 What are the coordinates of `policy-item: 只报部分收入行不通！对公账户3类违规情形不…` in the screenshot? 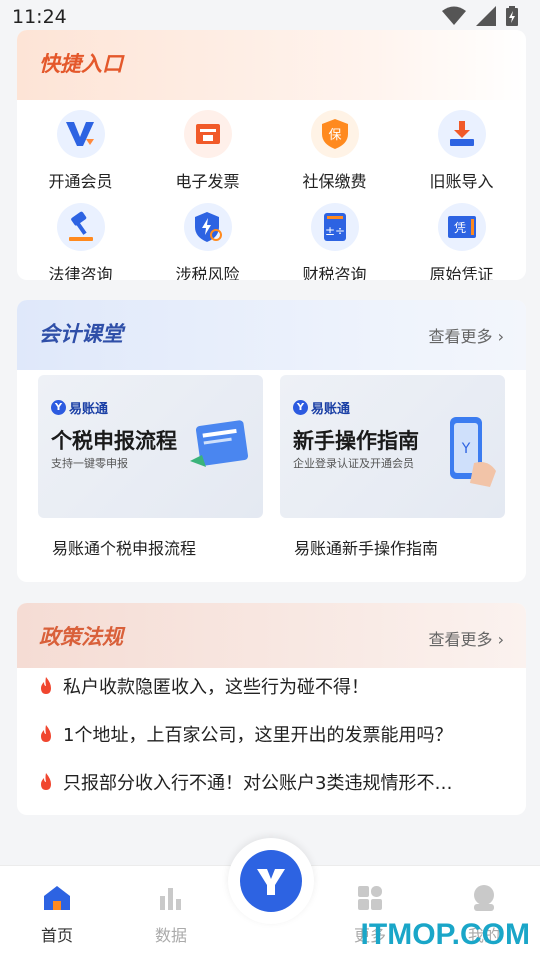 It's located at (274, 782).